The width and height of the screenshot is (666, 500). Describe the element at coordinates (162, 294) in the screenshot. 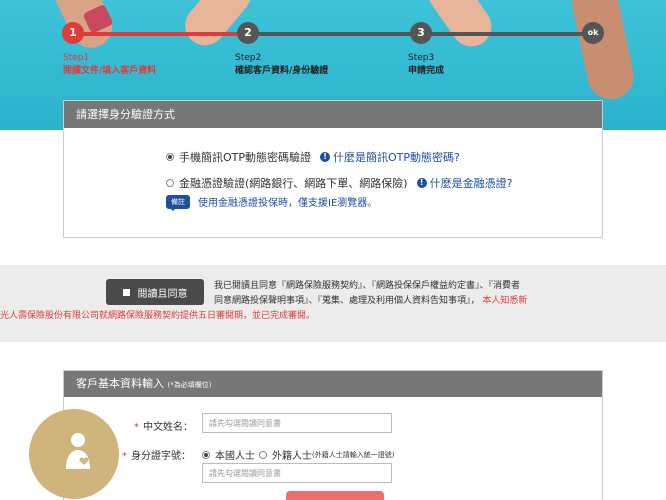

I see `read-and-agree-label: 閱讀且同意` at that location.